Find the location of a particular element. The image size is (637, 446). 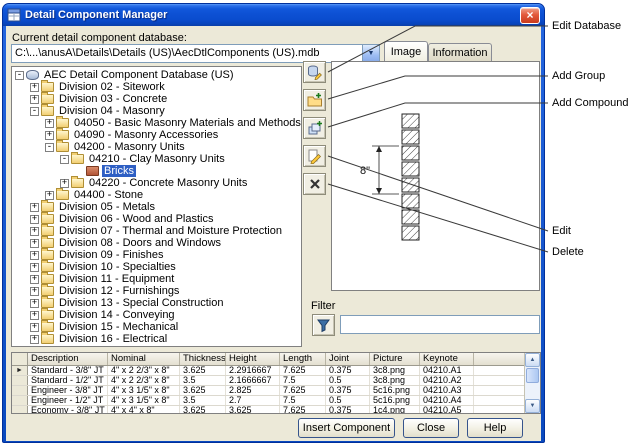

tree-item: - 04200 - Masonry Units is located at coordinates (156, 146).